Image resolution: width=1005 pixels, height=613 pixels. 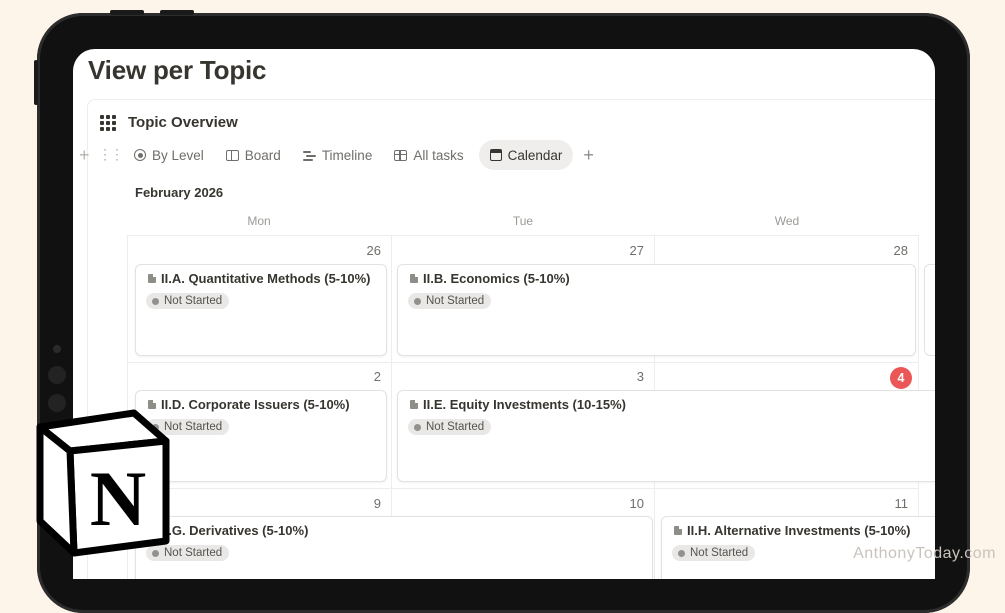 What do you see at coordinates (179, 192) in the screenshot?
I see `calendar-month: February 2026` at bounding box center [179, 192].